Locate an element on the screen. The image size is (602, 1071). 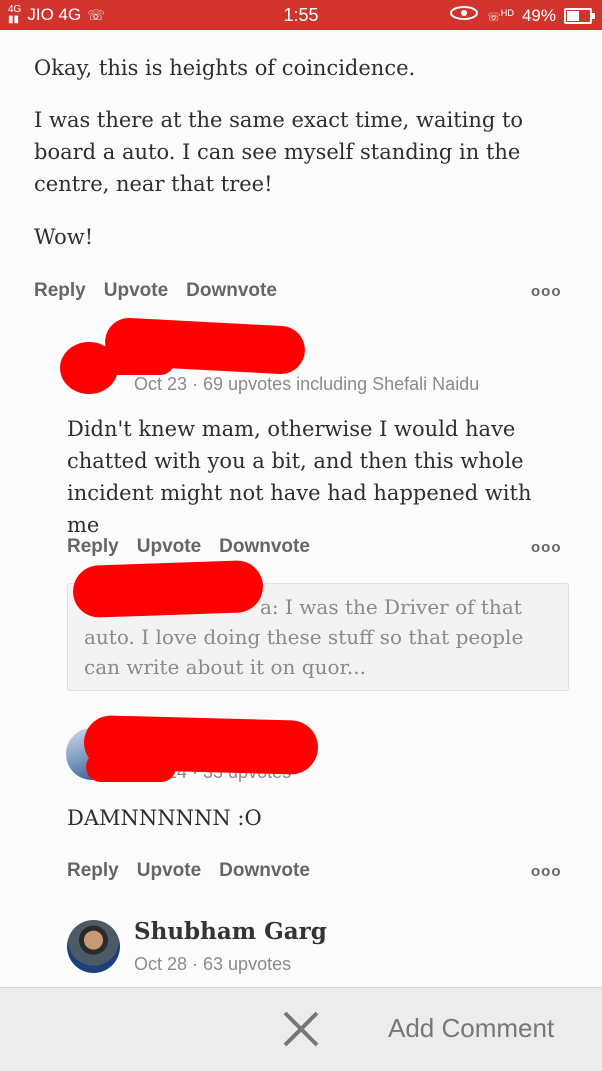
main-comment-paragraph-1: Okay, this is heights of coincidence. is located at coordinates (225, 68).